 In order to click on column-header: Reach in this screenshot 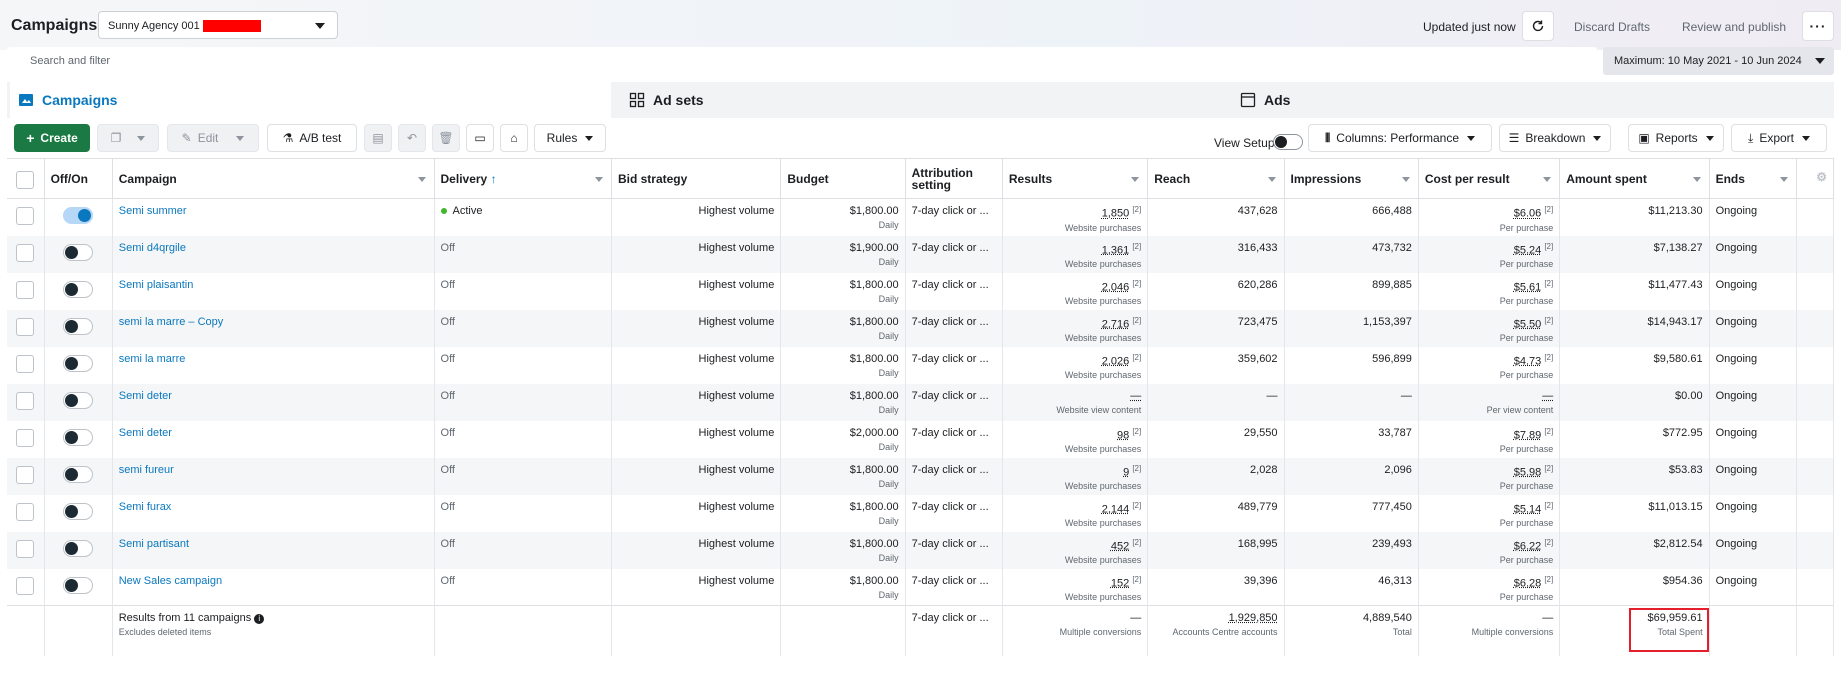, I will do `click(1216, 178)`.